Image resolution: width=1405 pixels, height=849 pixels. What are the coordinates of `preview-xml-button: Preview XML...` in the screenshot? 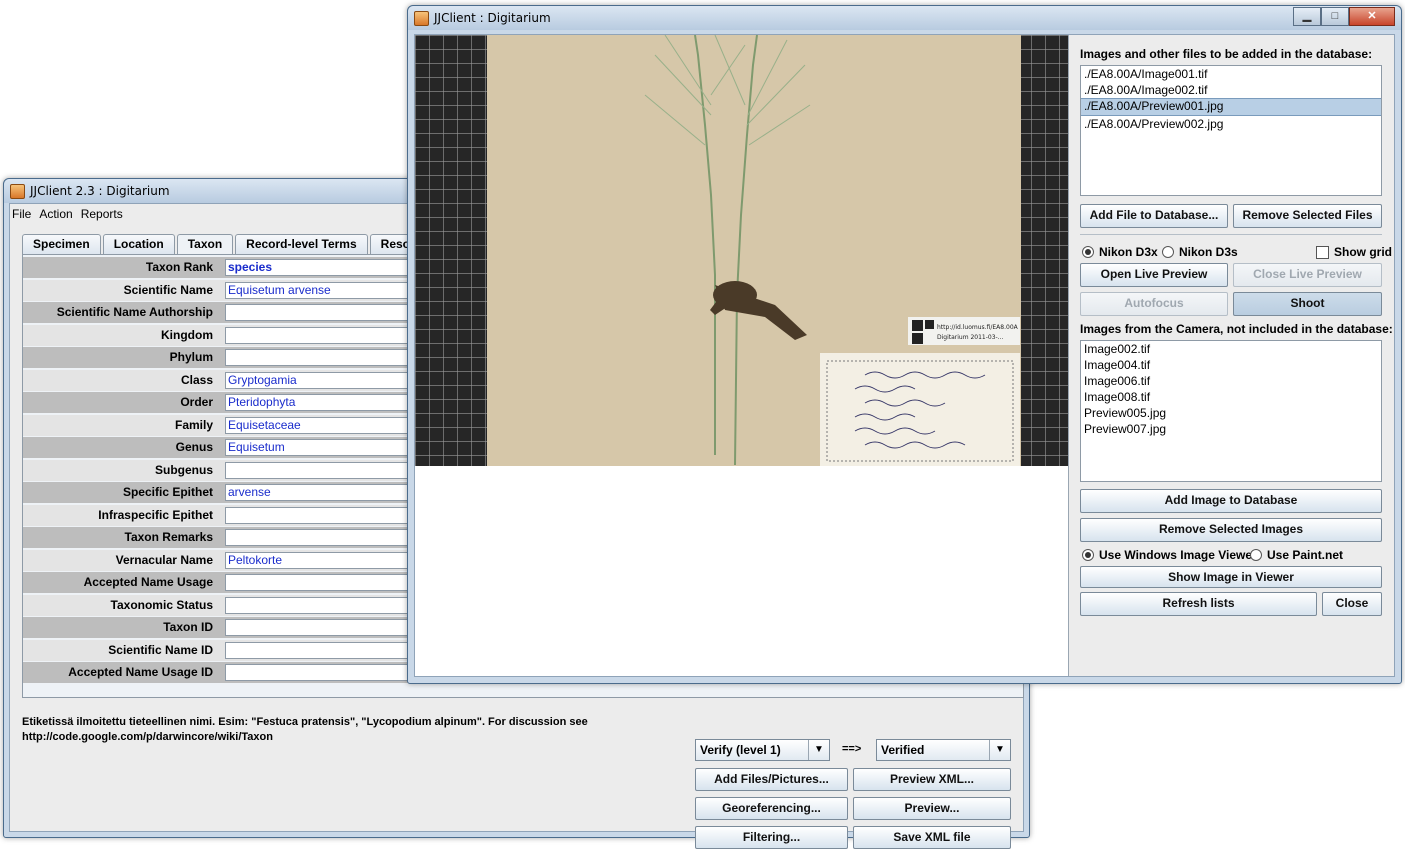 It's located at (932, 779).